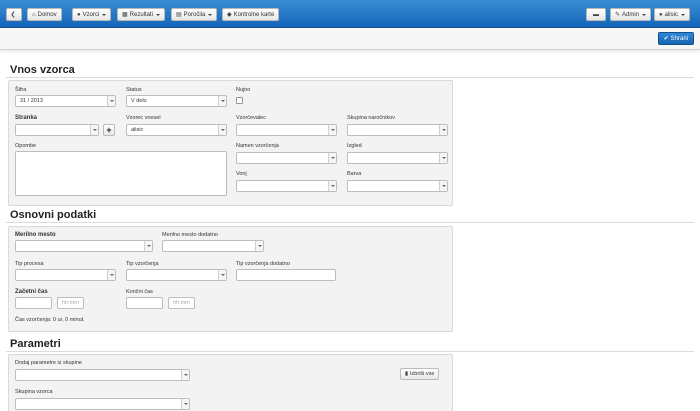 This screenshot has width=700, height=411. I want to click on user-menu: ● alisic, so click(672, 14).